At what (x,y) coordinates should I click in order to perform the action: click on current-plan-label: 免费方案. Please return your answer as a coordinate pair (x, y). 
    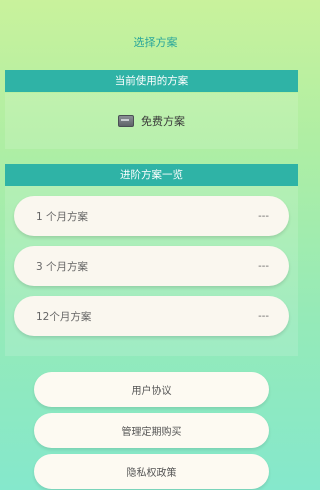
    Looking at the image, I should click on (163, 121).